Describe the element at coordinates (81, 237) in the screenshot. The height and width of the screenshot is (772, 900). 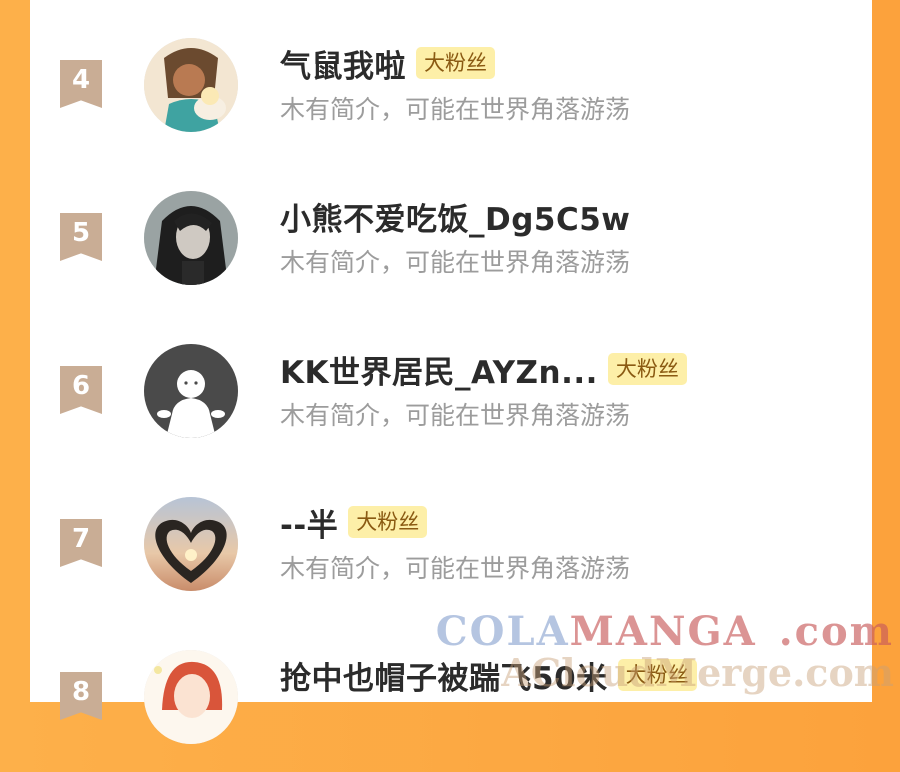
I see `rank-ribbon: 5` at that location.